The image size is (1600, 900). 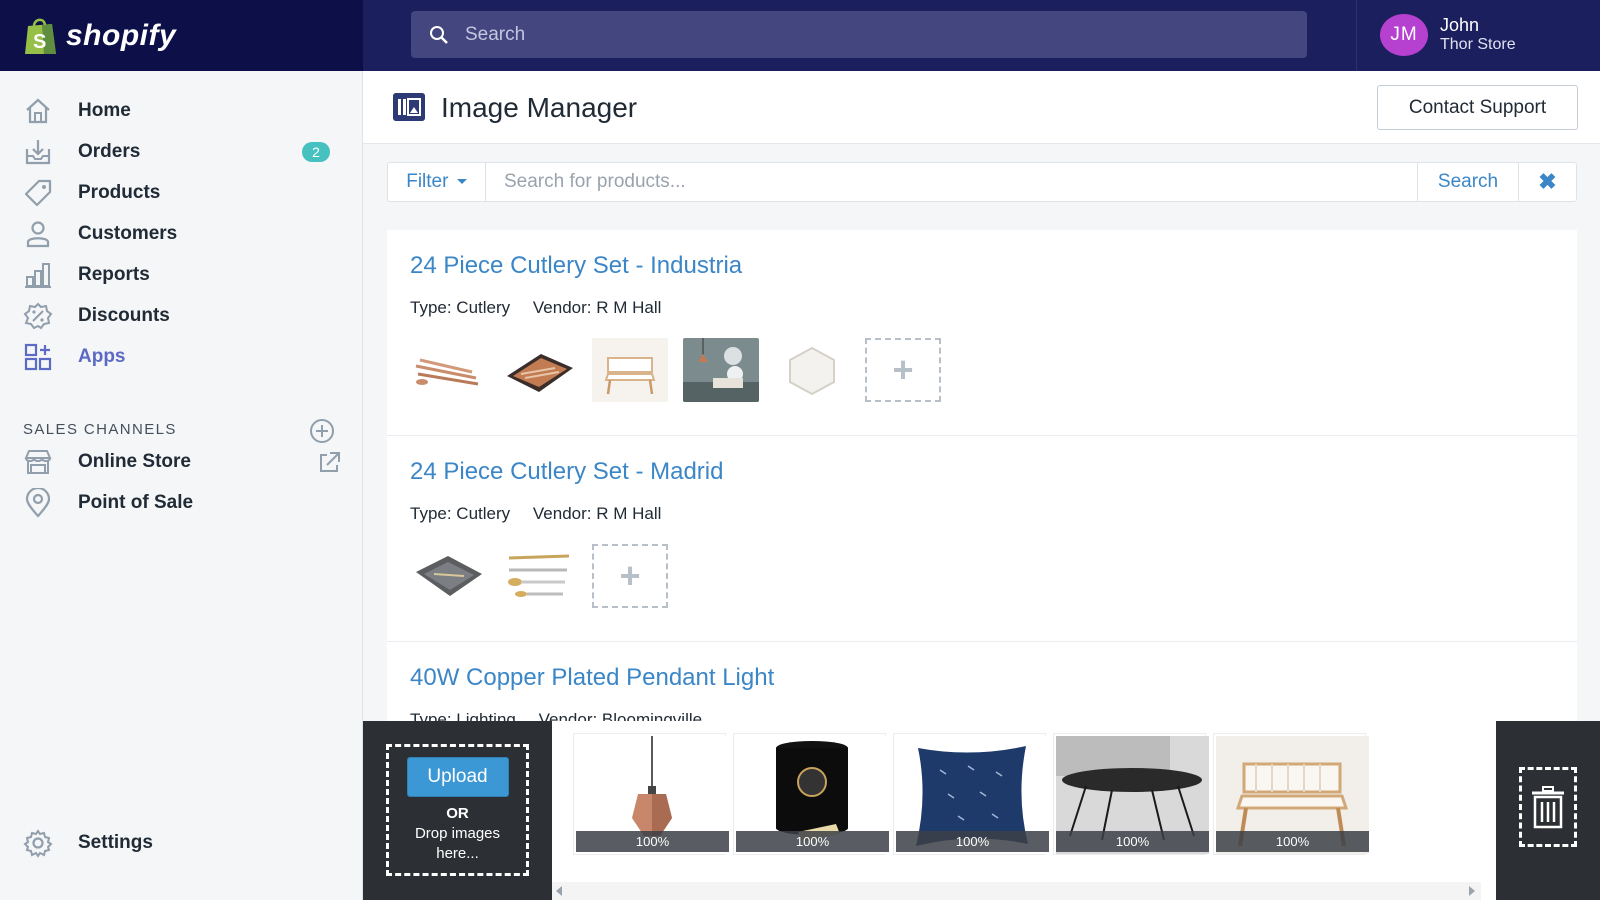 What do you see at coordinates (114, 274) in the screenshot?
I see `sidebar-item-label: Reports` at bounding box center [114, 274].